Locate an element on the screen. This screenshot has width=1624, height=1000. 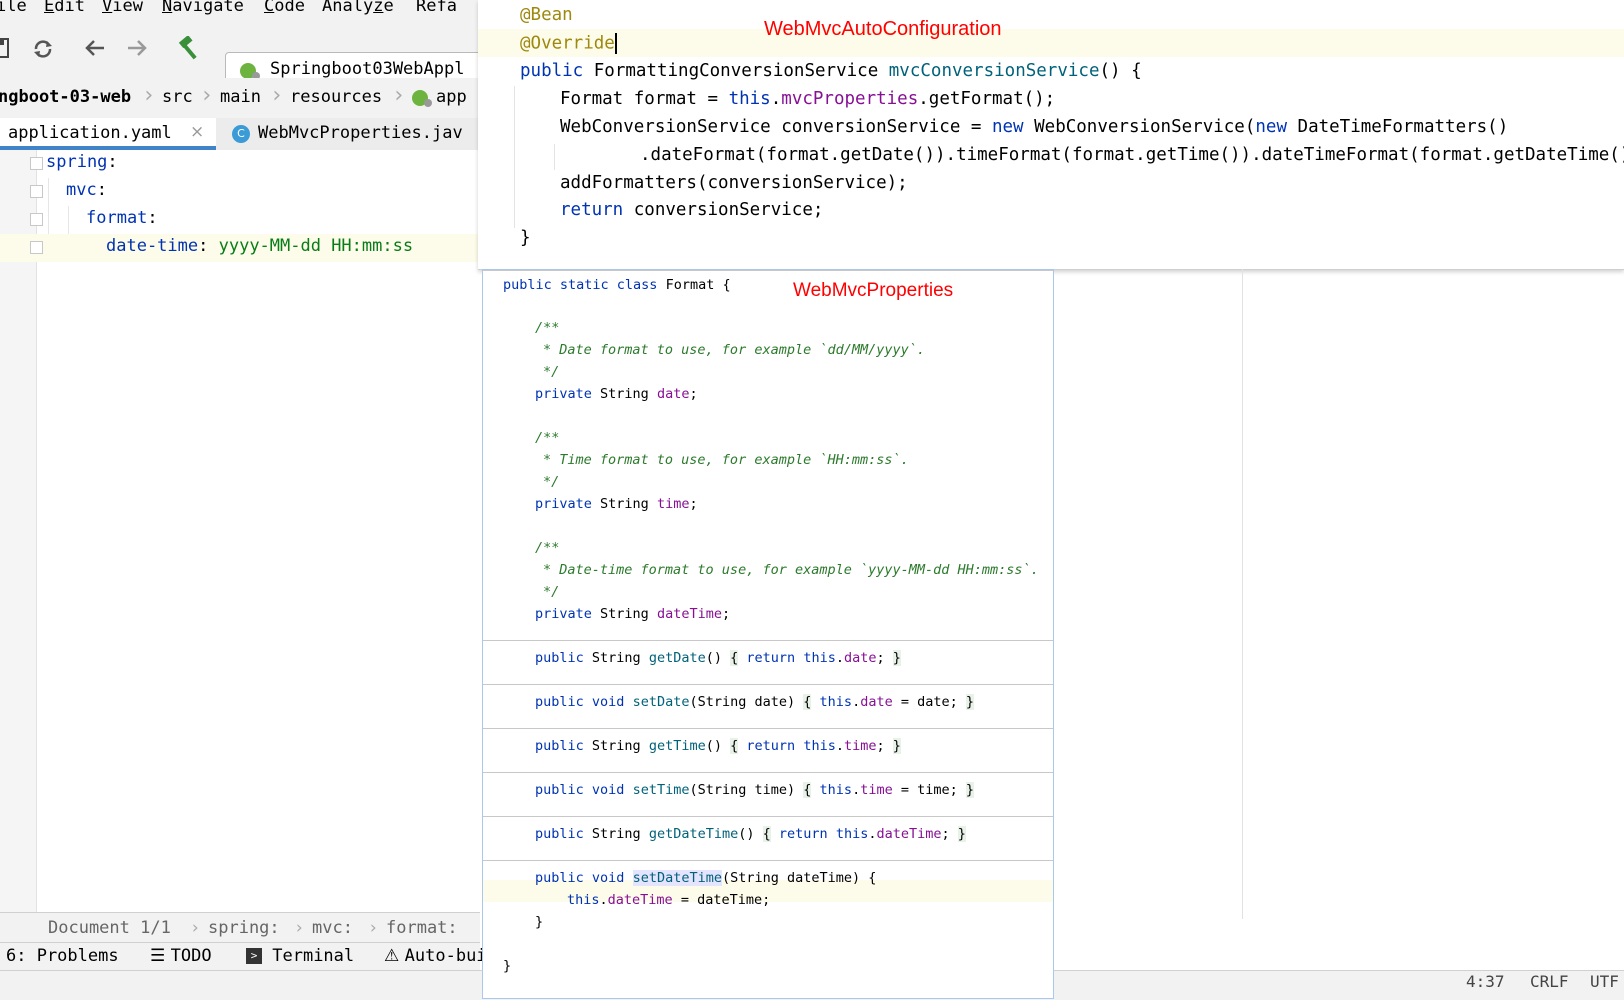
code-line: public static class Format { is located at coordinates (617, 285).